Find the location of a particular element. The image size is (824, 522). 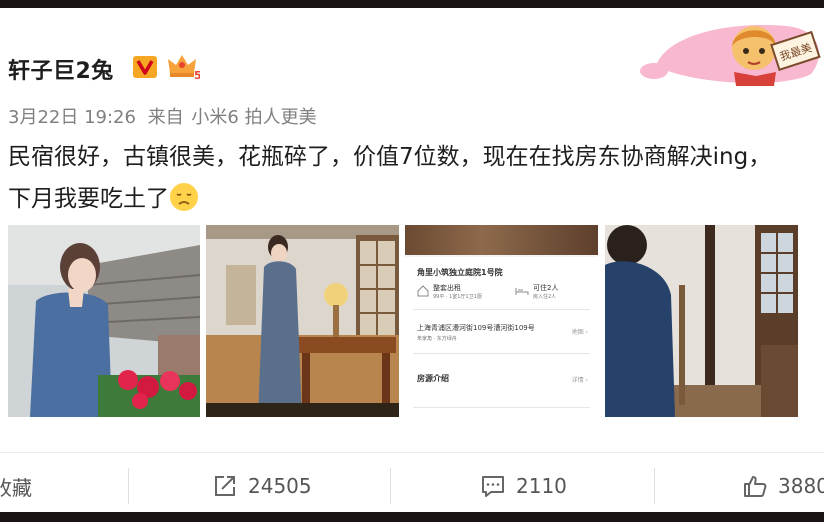

comment-button: 2110 is located at coordinates (523, 486).